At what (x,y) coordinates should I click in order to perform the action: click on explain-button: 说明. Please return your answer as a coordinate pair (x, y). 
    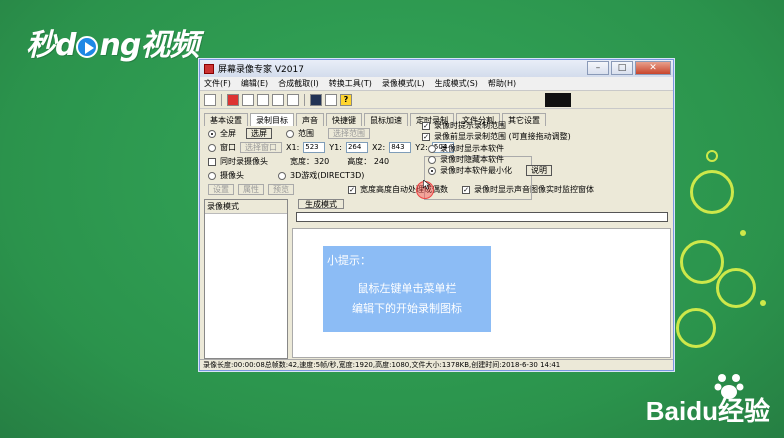
    Looking at the image, I should click on (539, 170).